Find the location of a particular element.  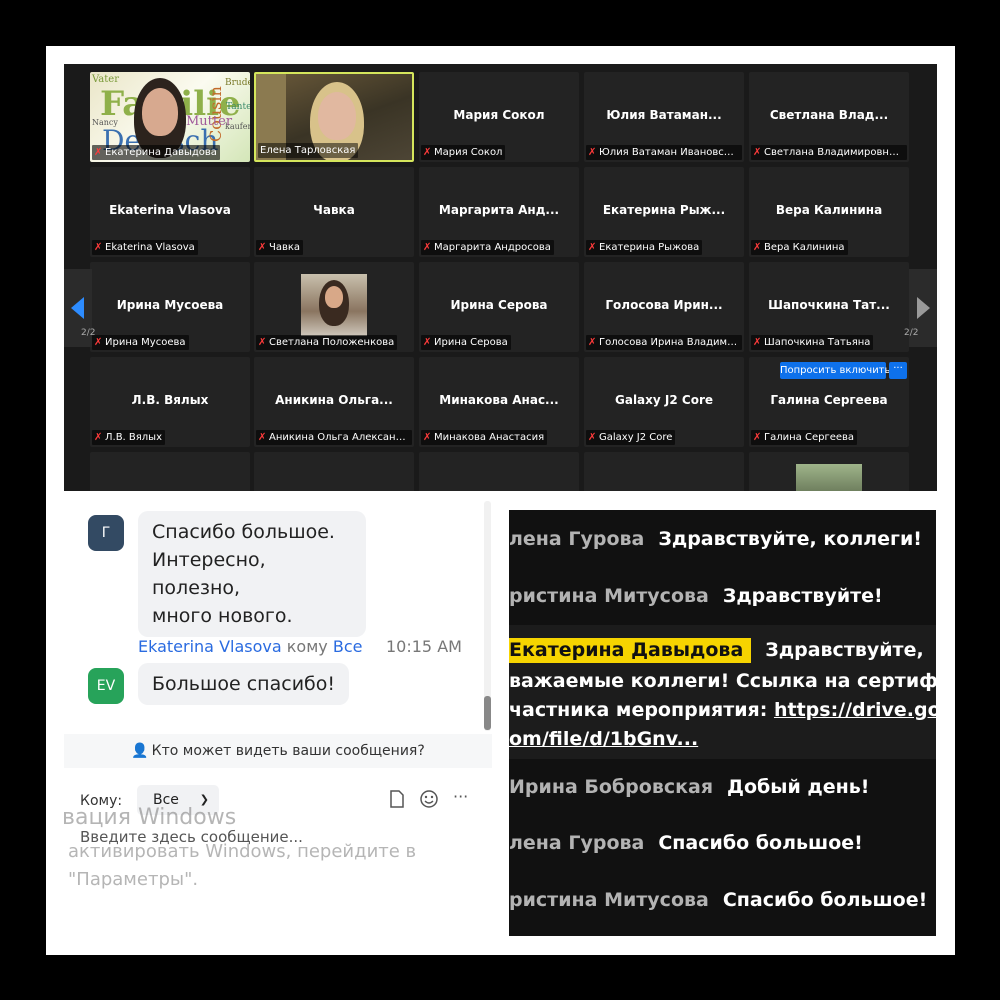

recipient-select: Все ❯ is located at coordinates (178, 800).